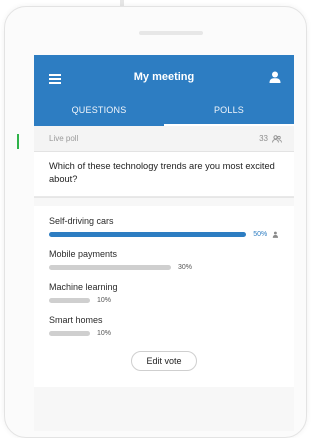 The image size is (320, 438). I want to click on option-bar-row: 30%, so click(164, 267).